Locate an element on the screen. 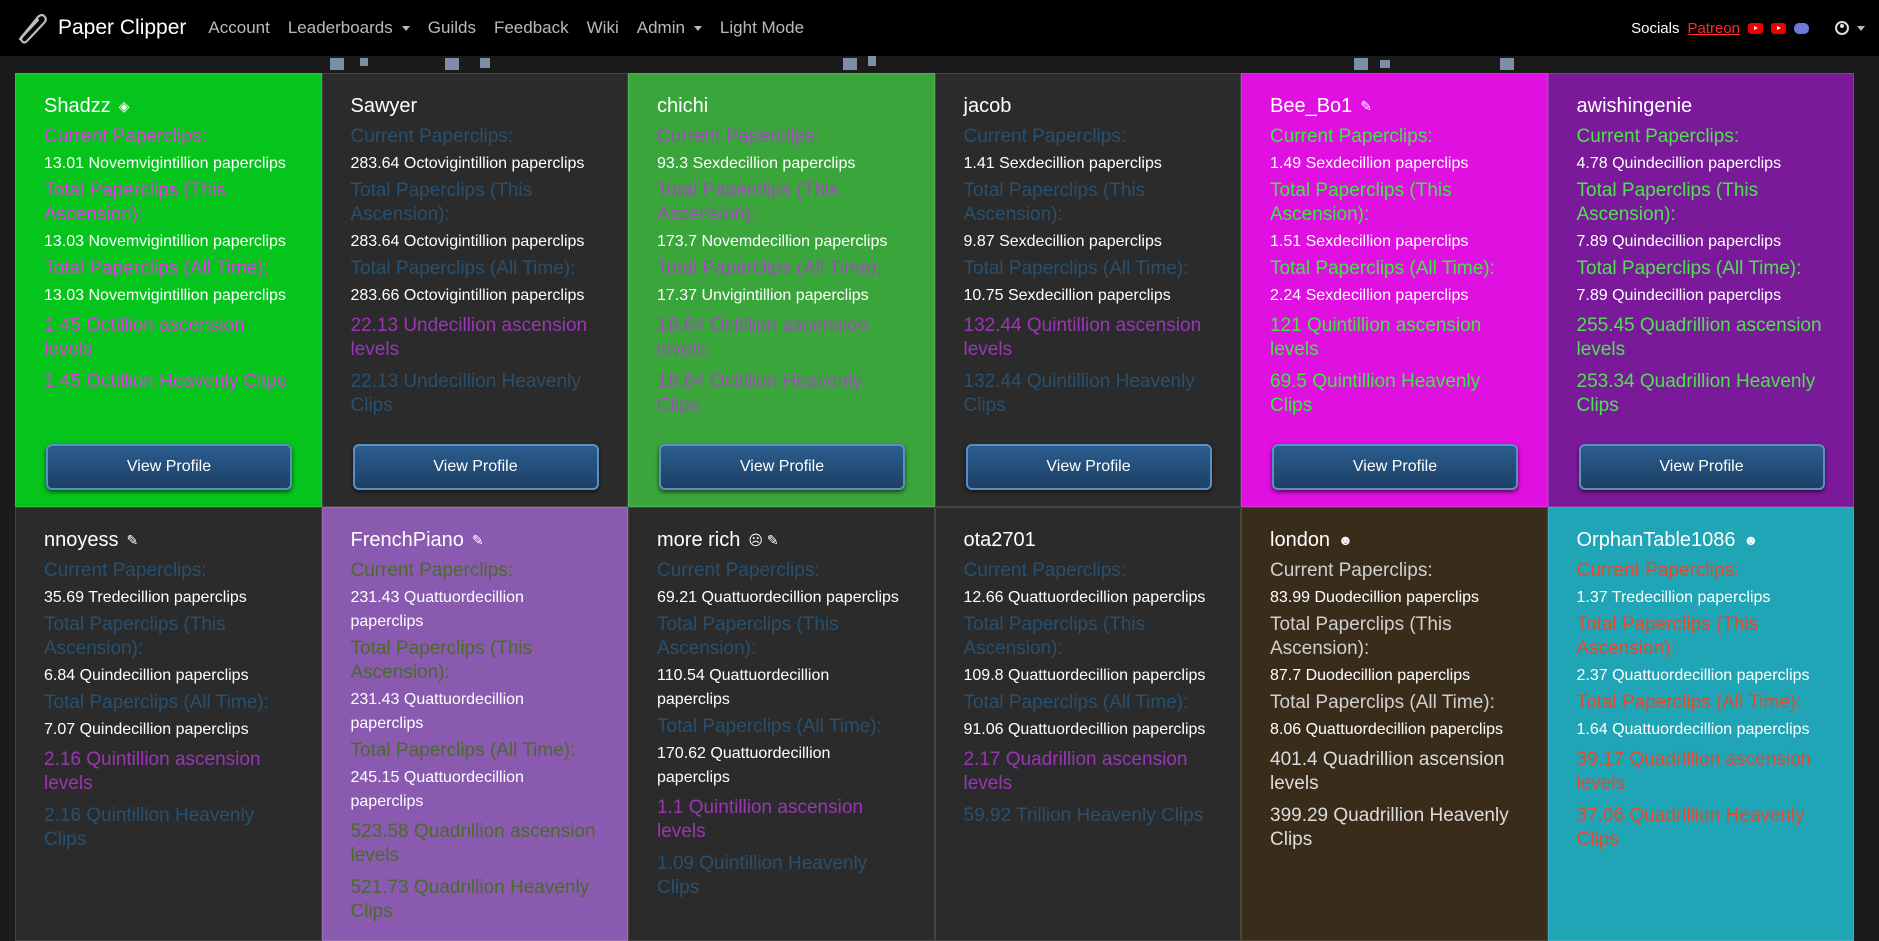  socials-label: Socials is located at coordinates (1655, 28).